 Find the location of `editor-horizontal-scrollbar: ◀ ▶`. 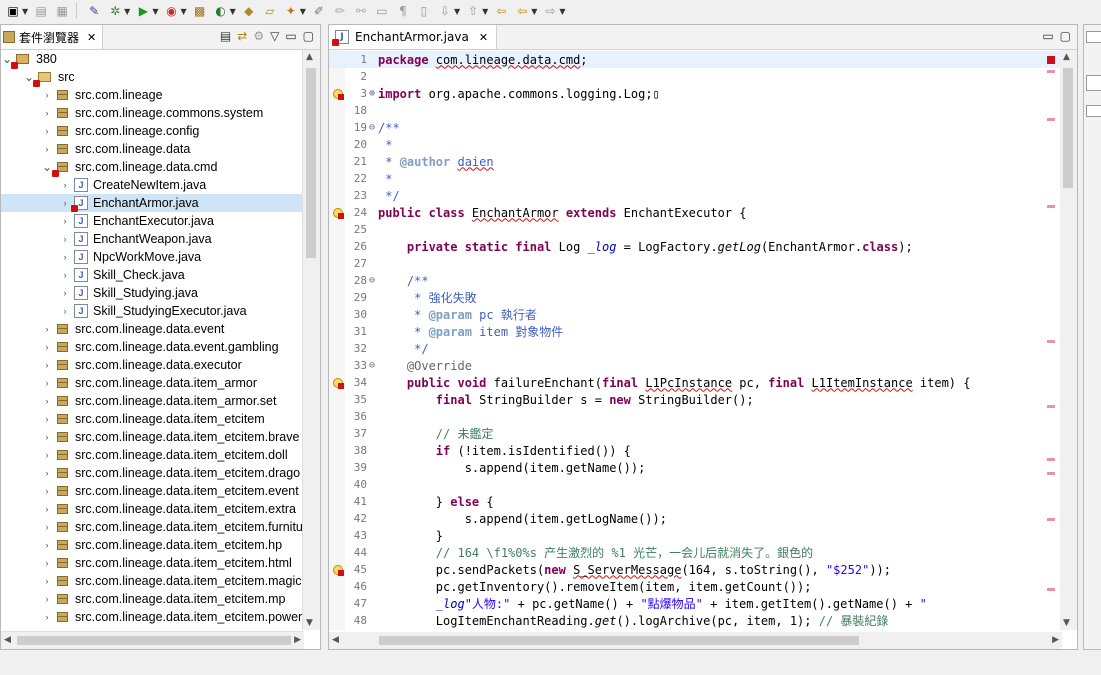

editor-horizontal-scrollbar: ◀ ▶ is located at coordinates (695, 640).